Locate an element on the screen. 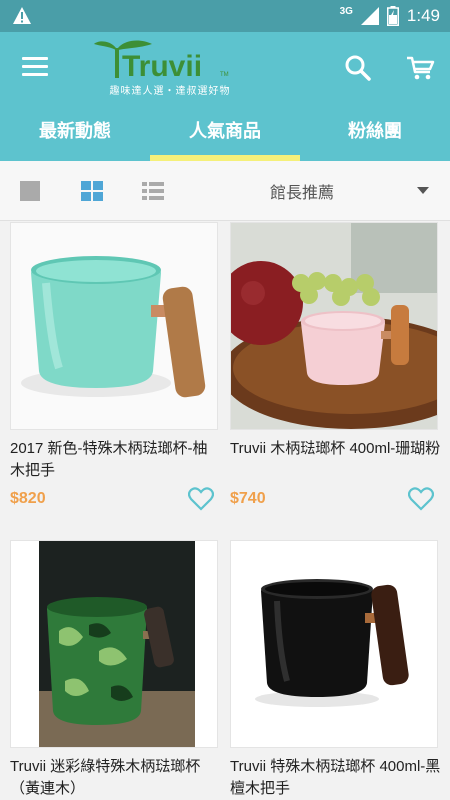 Image resolution: width=450 pixels, height=800 pixels. product-name: 2017 新色-特殊木柄琺瑯杯-柚木把手 is located at coordinates (116, 460).